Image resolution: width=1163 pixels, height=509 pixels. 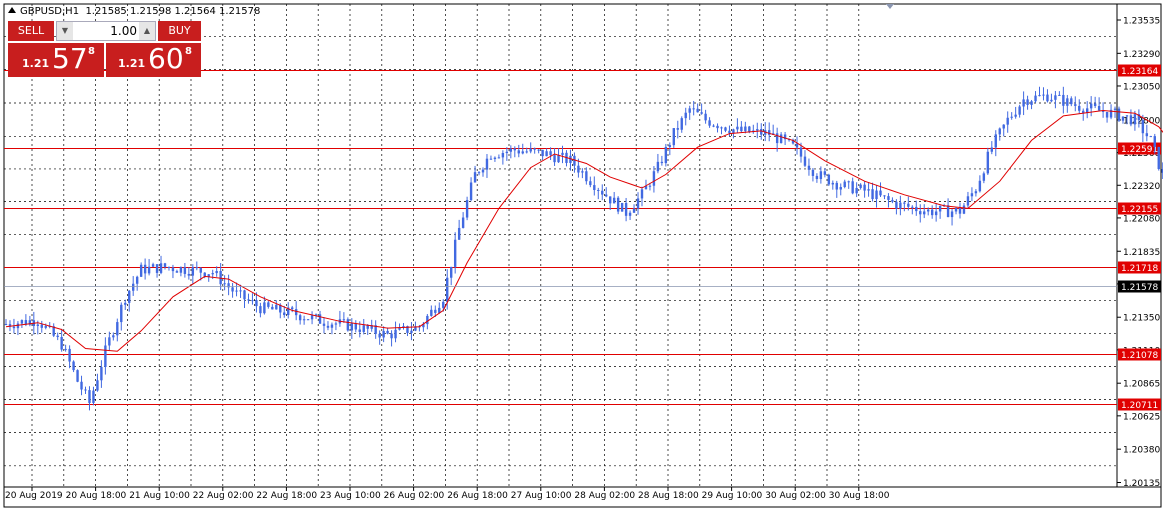 What do you see at coordinates (34, 496) in the screenshot?
I see `time-axis-label: 20 Aug 2019` at bounding box center [34, 496].